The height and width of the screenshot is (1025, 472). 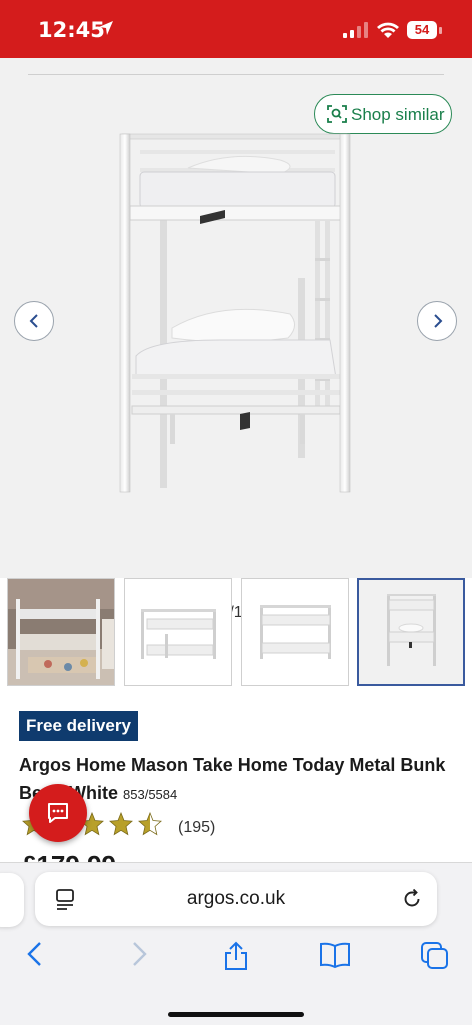 What do you see at coordinates (12, 900) in the screenshot?
I see `previous-tab-preview` at bounding box center [12, 900].